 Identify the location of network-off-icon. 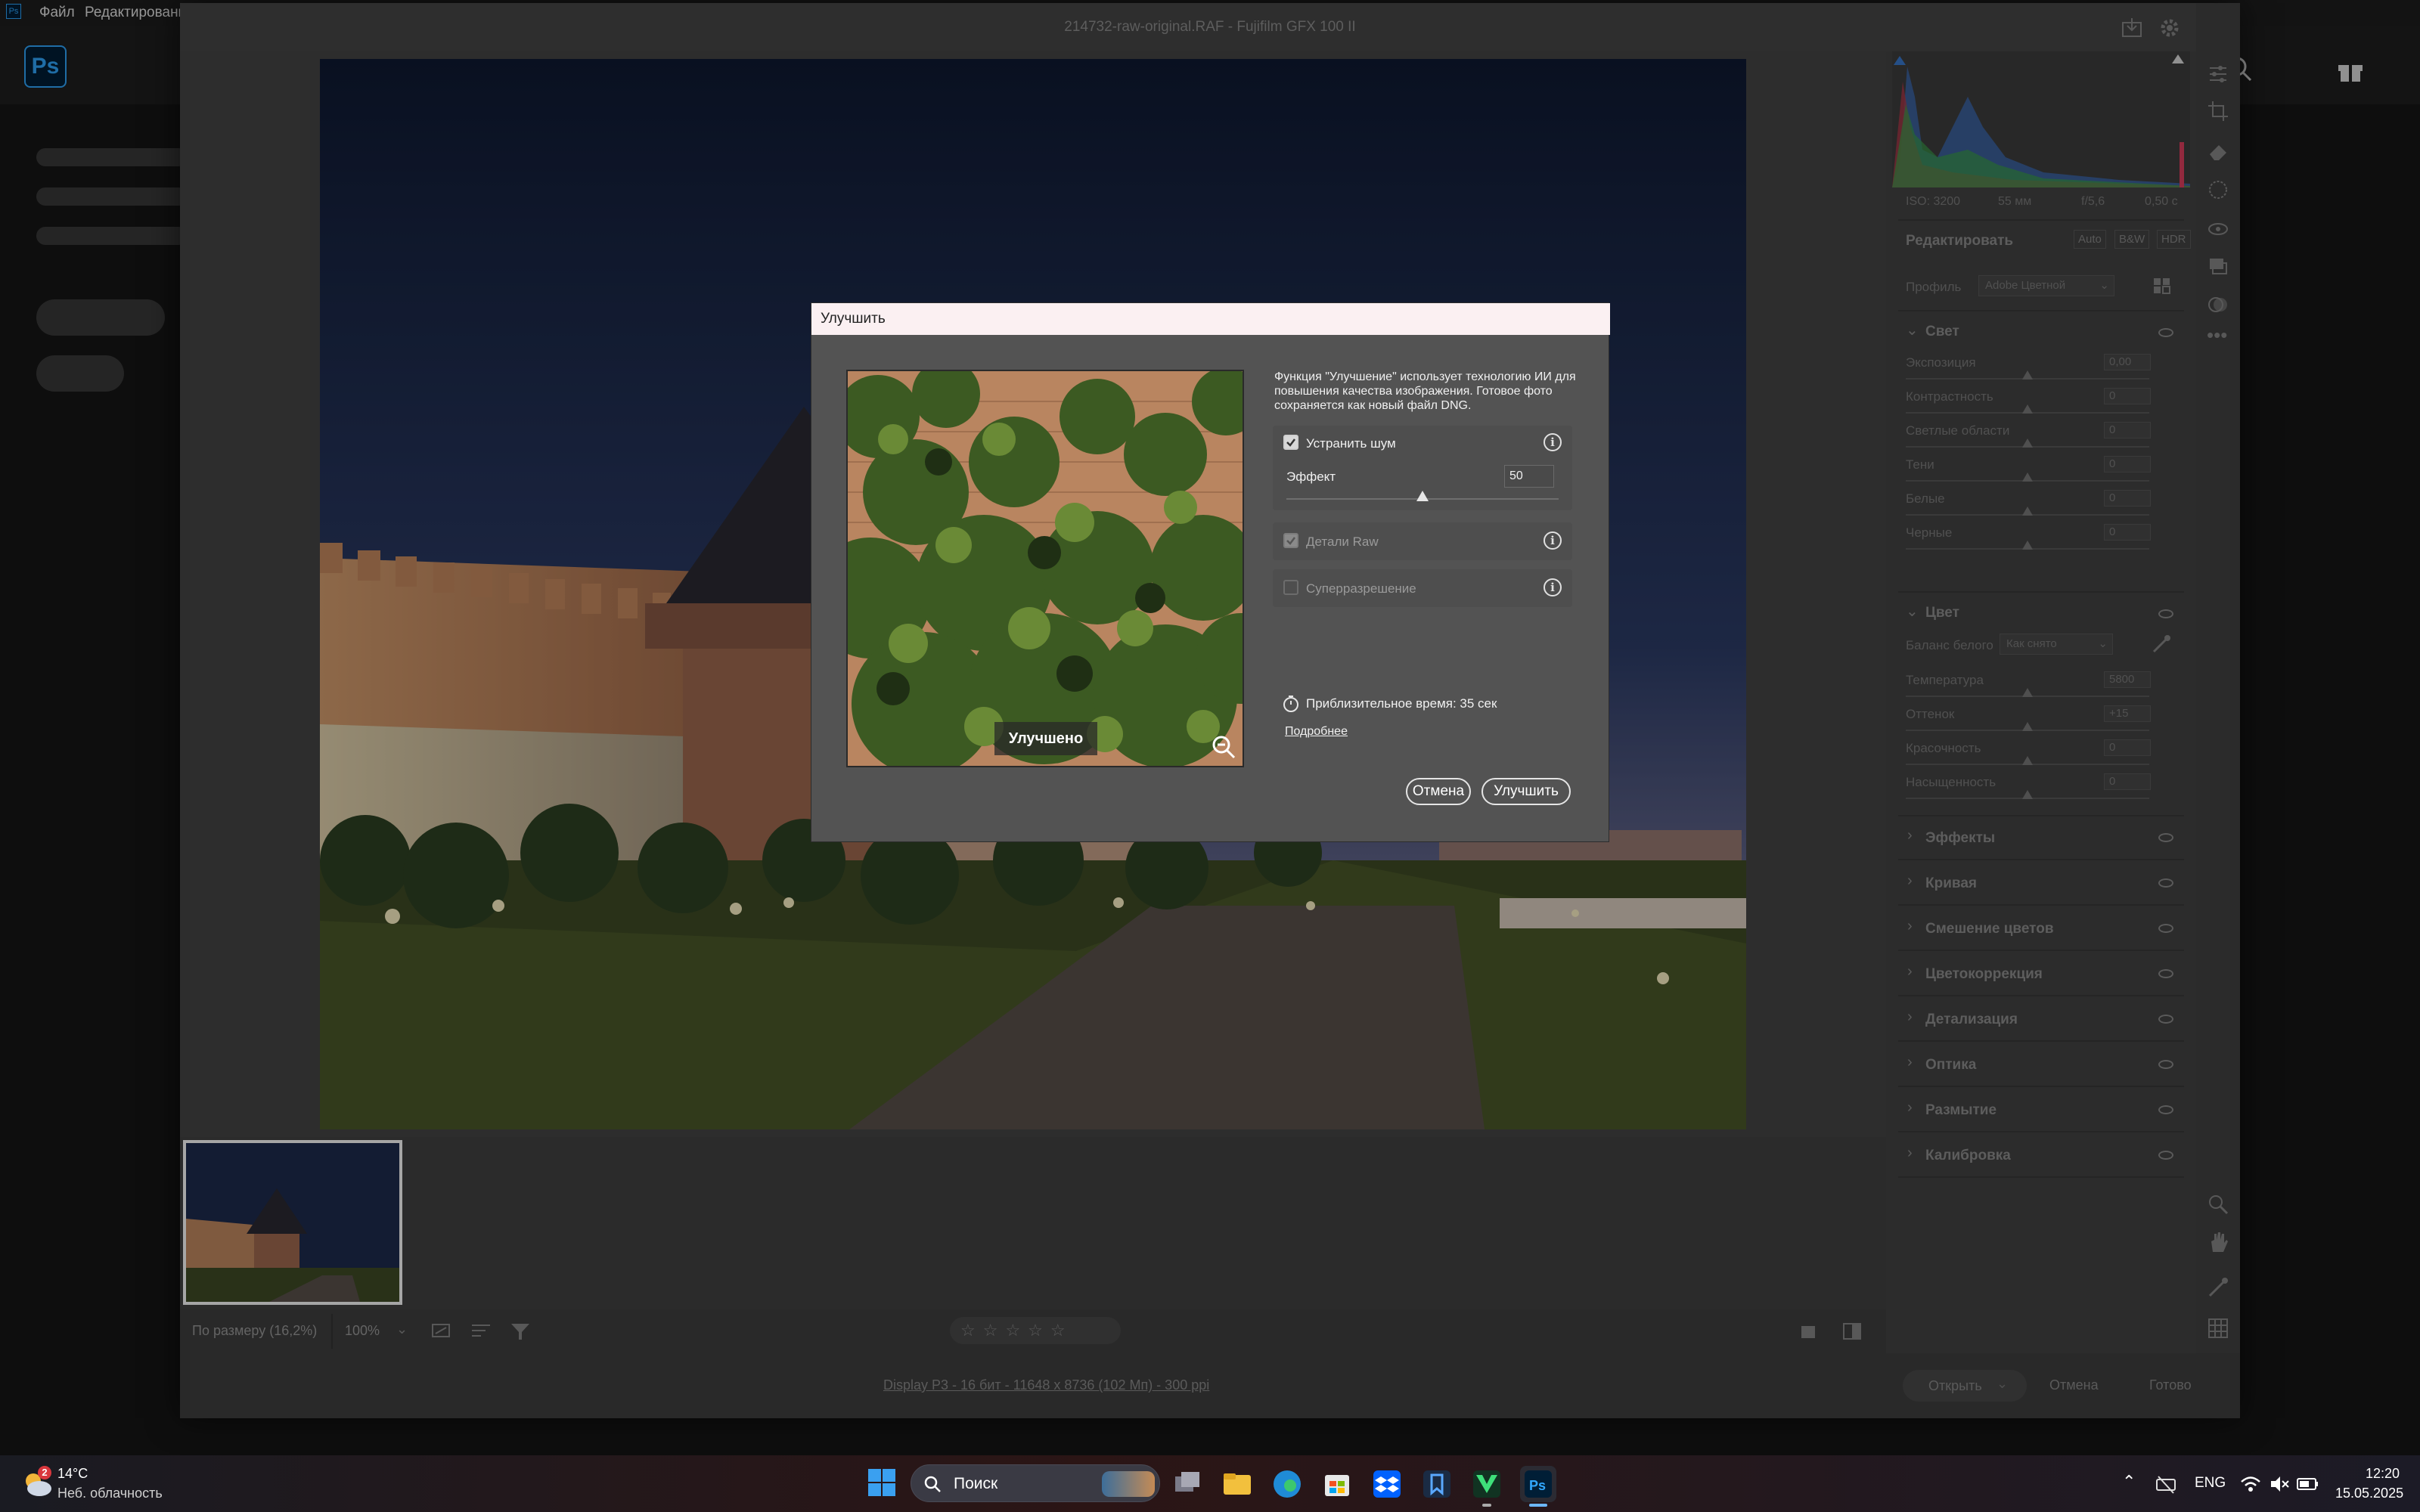
(2165, 1484).